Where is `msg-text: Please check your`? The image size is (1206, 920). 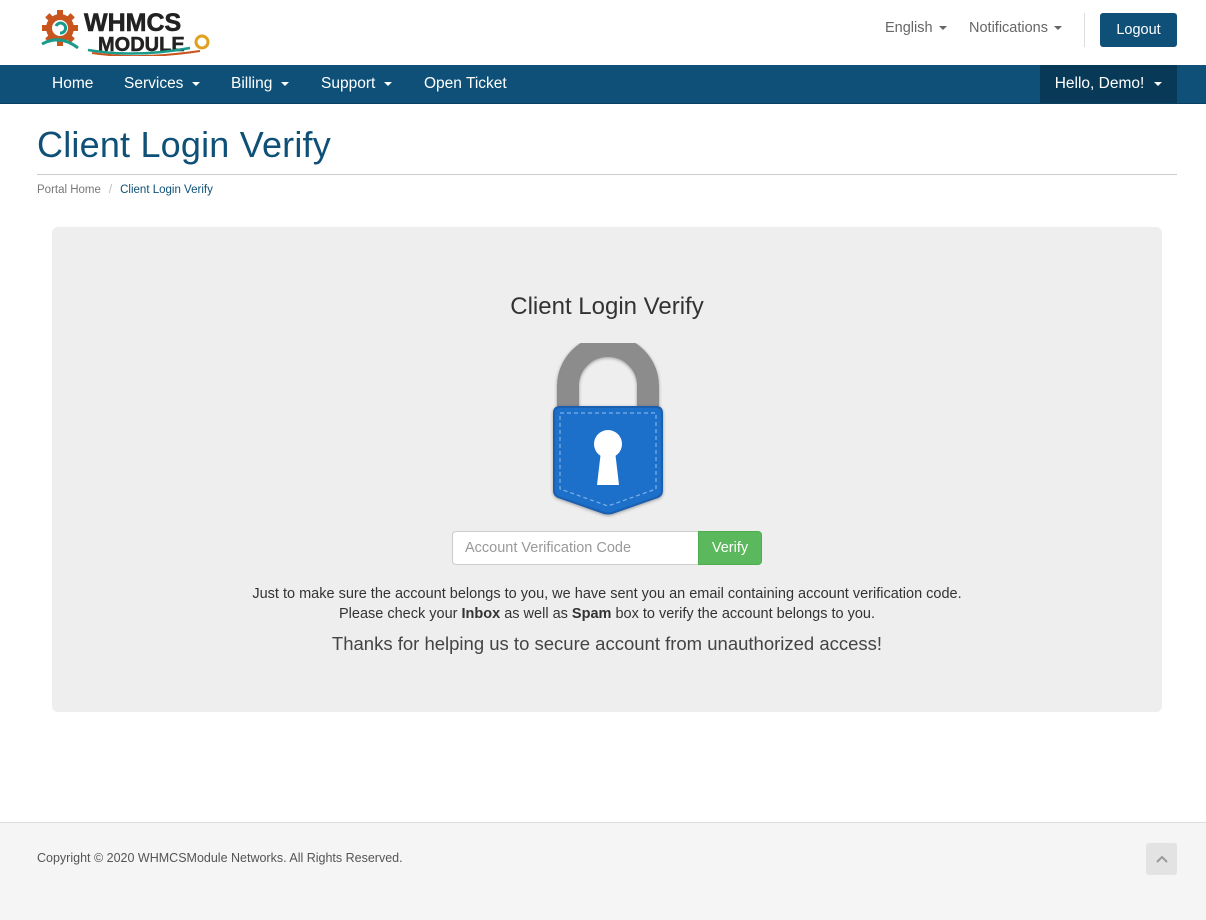
msg-text: Please check your is located at coordinates (400, 614).